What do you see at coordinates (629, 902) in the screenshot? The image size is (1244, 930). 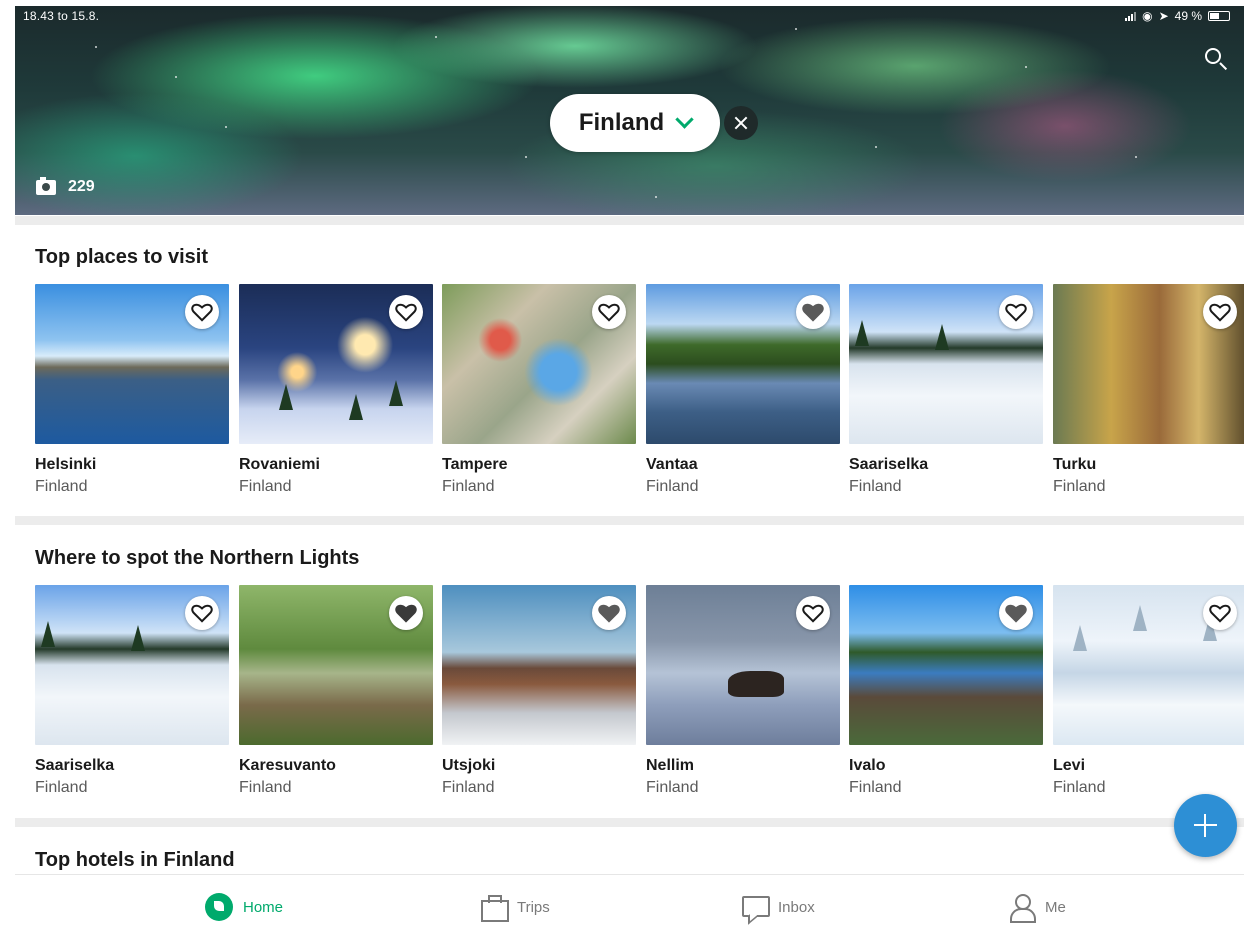 I see `bottom-nav: Home Trips Inbox Me` at bounding box center [629, 902].